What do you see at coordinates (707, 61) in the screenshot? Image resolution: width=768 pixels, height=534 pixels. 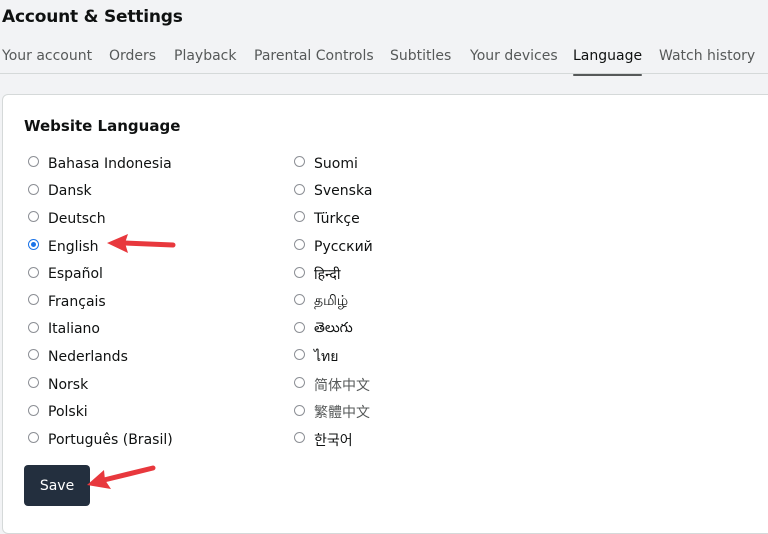 I see `tab-watch-history: Watch history` at bounding box center [707, 61].